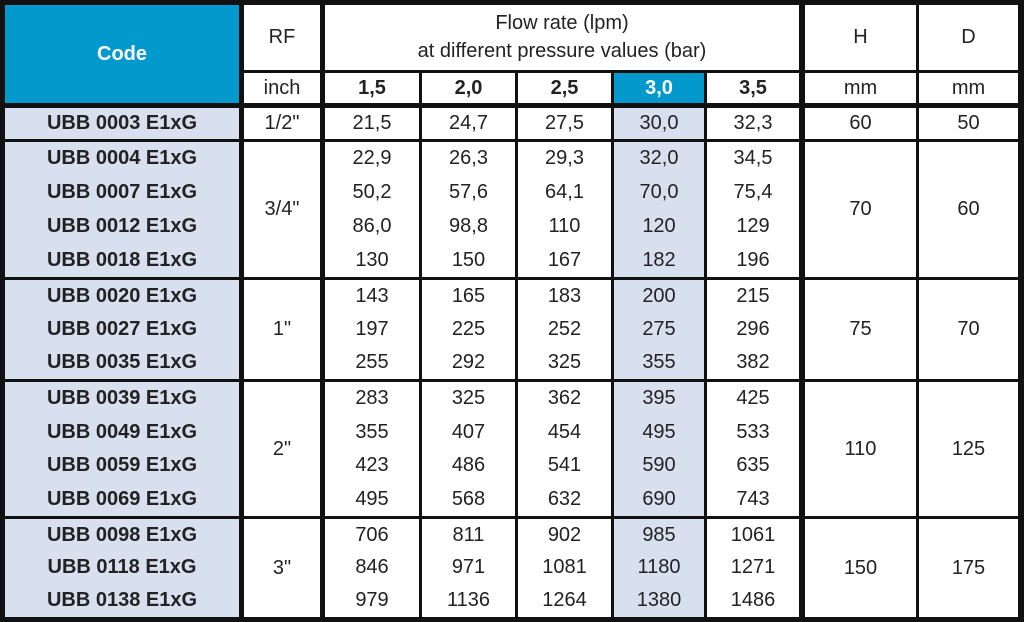 This screenshot has width=1024, height=622. Describe the element at coordinates (860, 123) in the screenshot. I see `height-mm: 60` at that location.